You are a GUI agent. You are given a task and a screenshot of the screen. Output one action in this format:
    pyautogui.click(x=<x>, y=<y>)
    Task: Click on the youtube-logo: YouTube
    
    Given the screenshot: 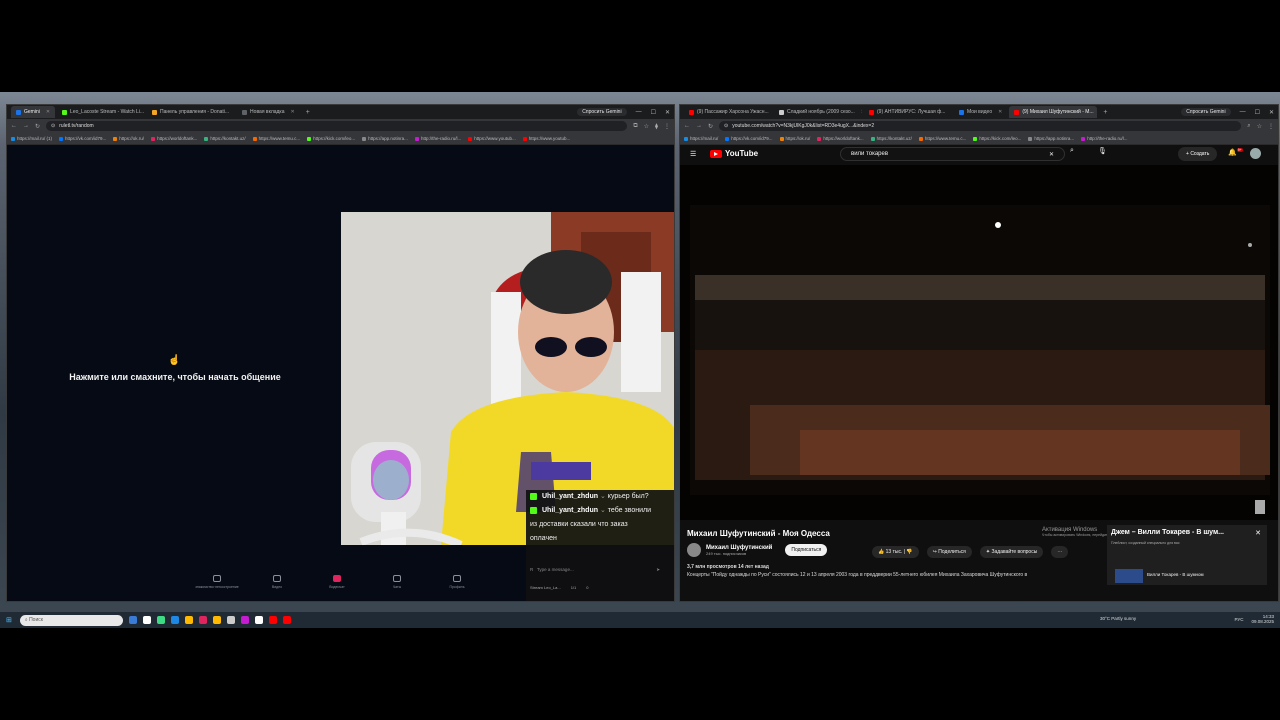 What is the action you would take?
    pyautogui.click(x=734, y=153)
    